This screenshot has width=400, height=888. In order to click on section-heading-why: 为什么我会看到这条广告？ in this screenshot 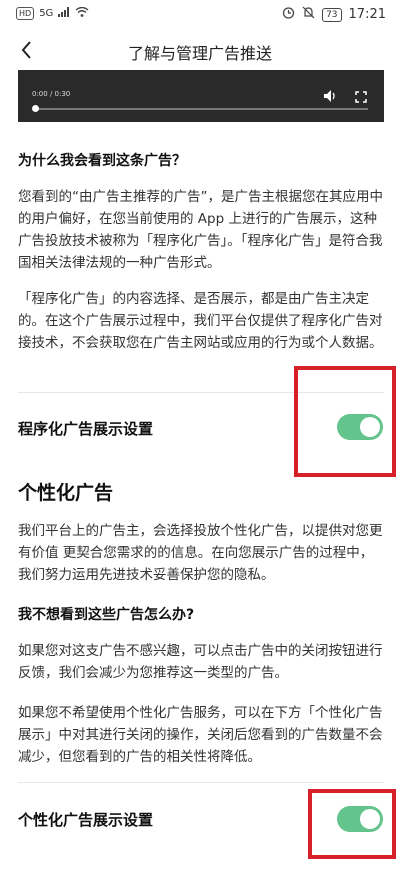, I will do `click(102, 161)`.